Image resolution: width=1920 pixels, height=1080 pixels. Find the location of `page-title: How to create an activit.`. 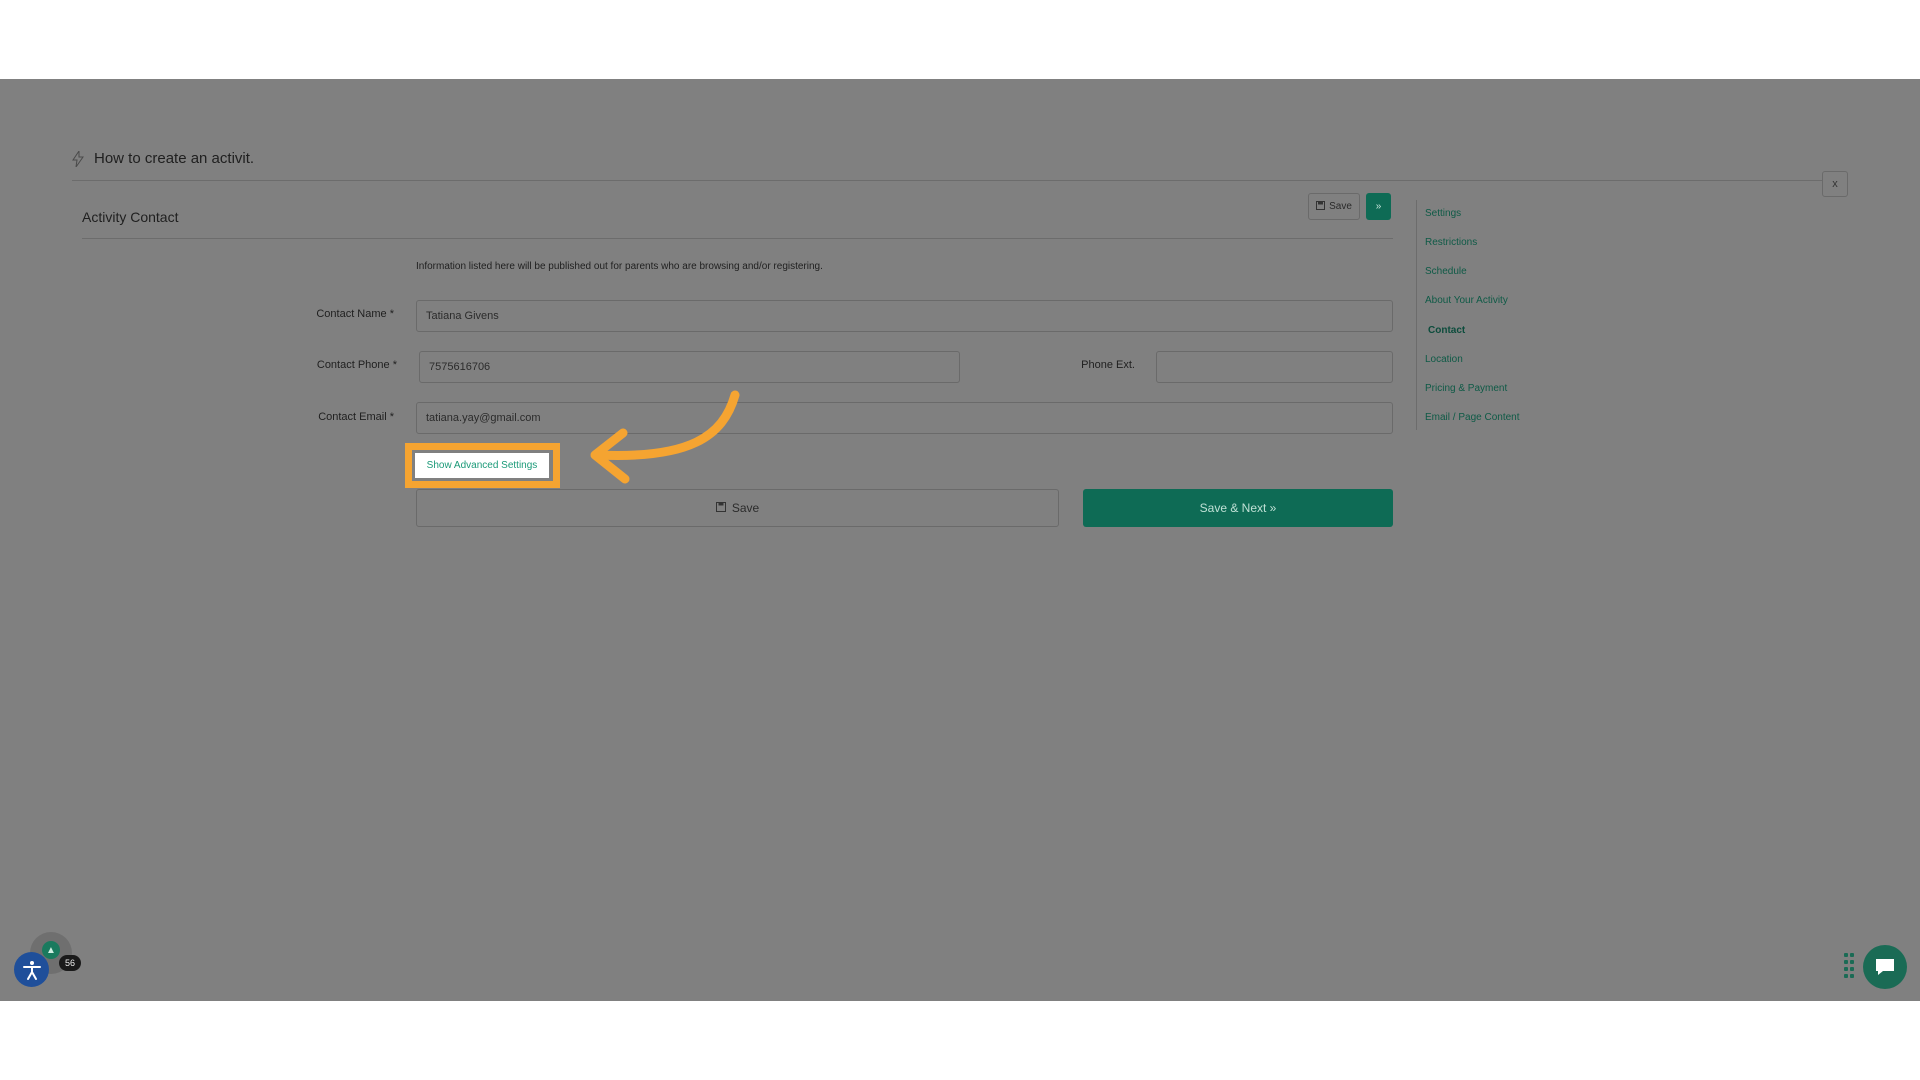

page-title: How to create an activit. is located at coordinates (163, 157).